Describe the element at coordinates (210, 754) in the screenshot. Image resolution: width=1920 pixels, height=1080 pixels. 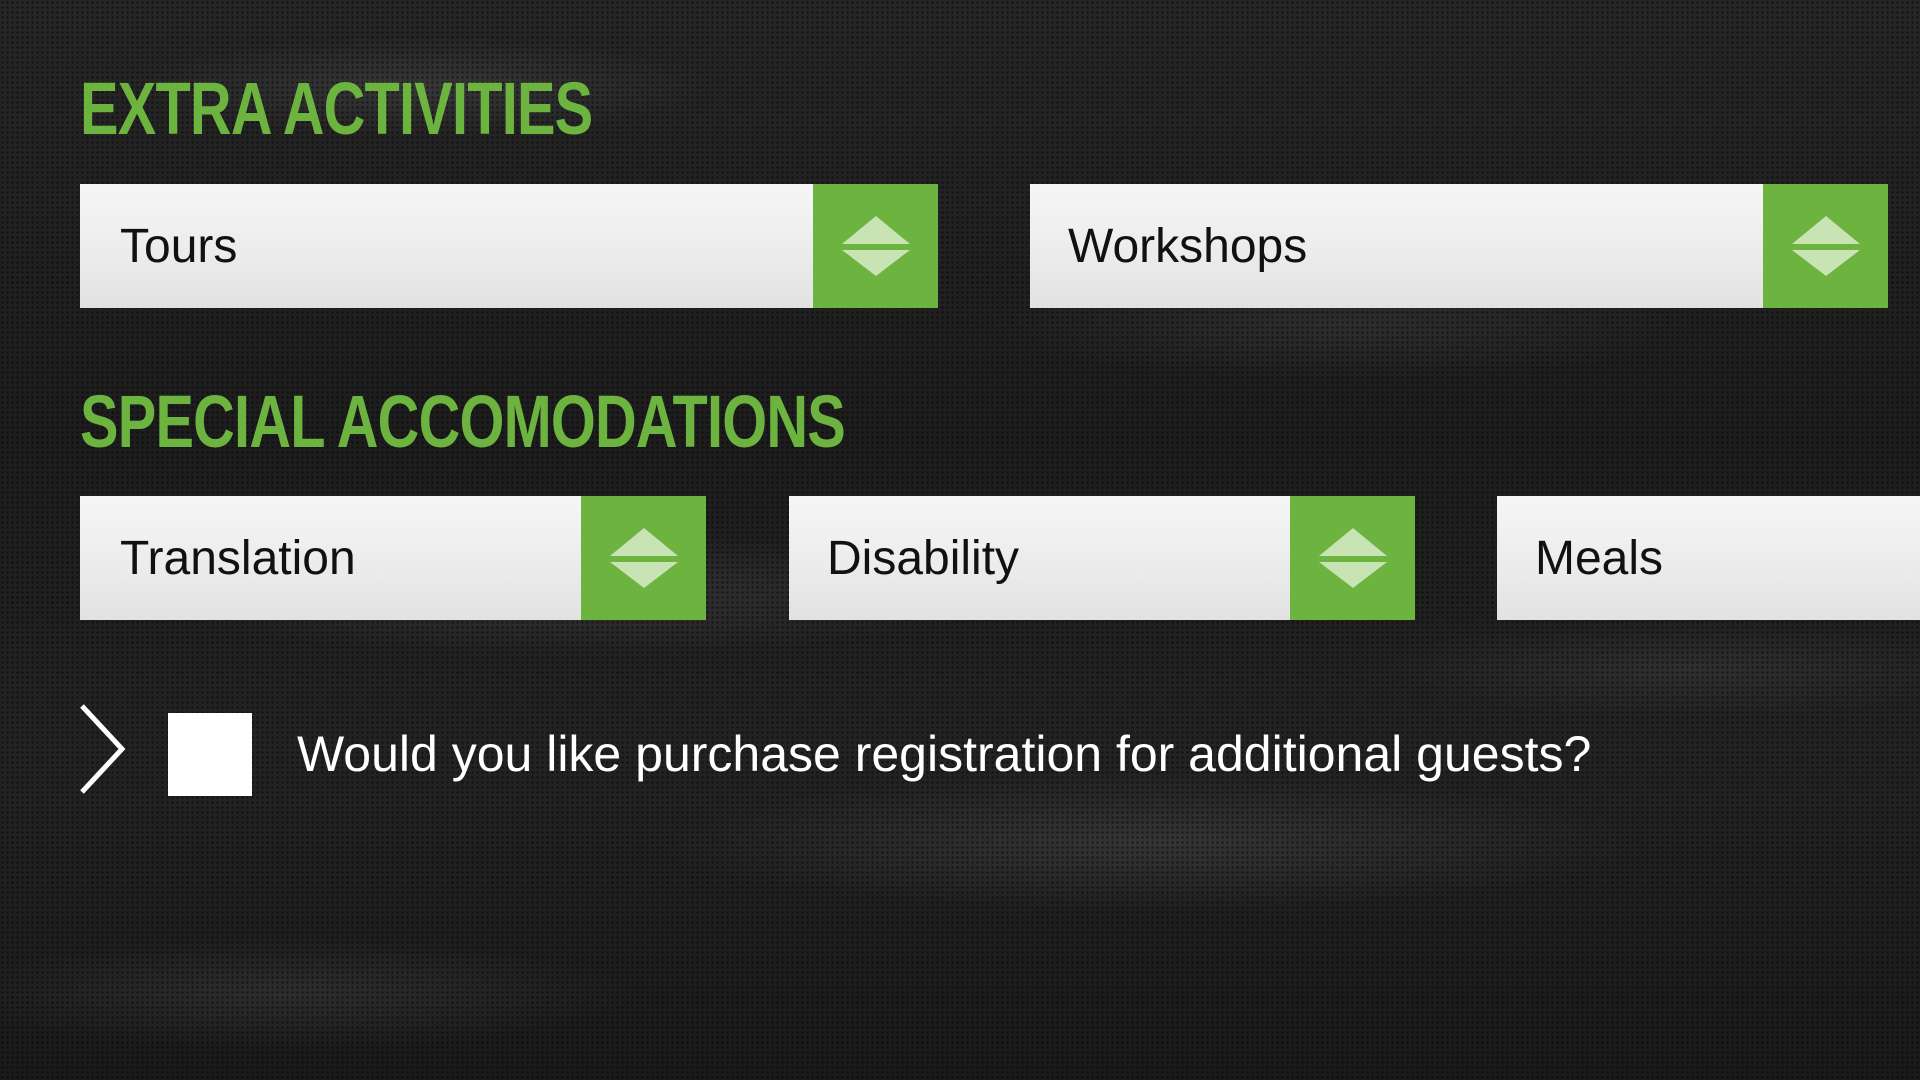
I see `additional-guests-checkbox` at that location.